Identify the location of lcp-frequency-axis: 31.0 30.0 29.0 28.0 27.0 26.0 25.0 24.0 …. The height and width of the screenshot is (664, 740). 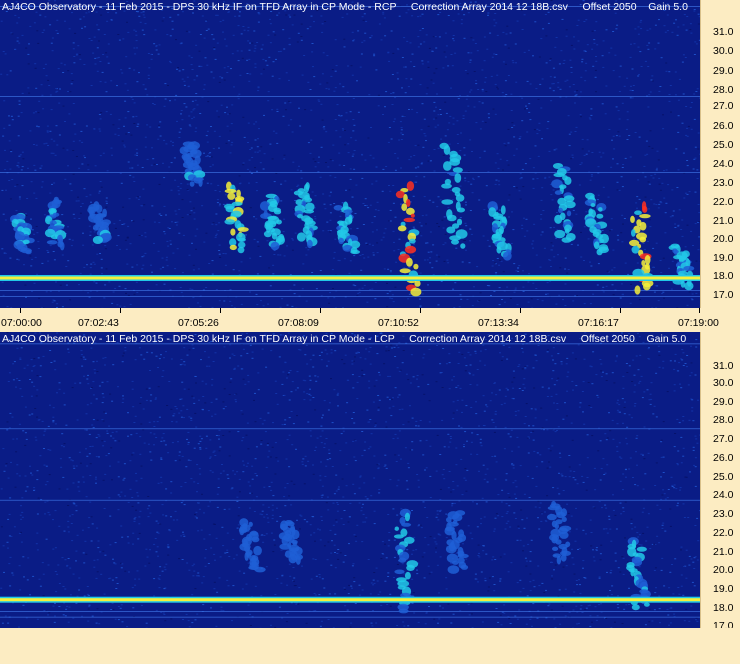
(720, 482).